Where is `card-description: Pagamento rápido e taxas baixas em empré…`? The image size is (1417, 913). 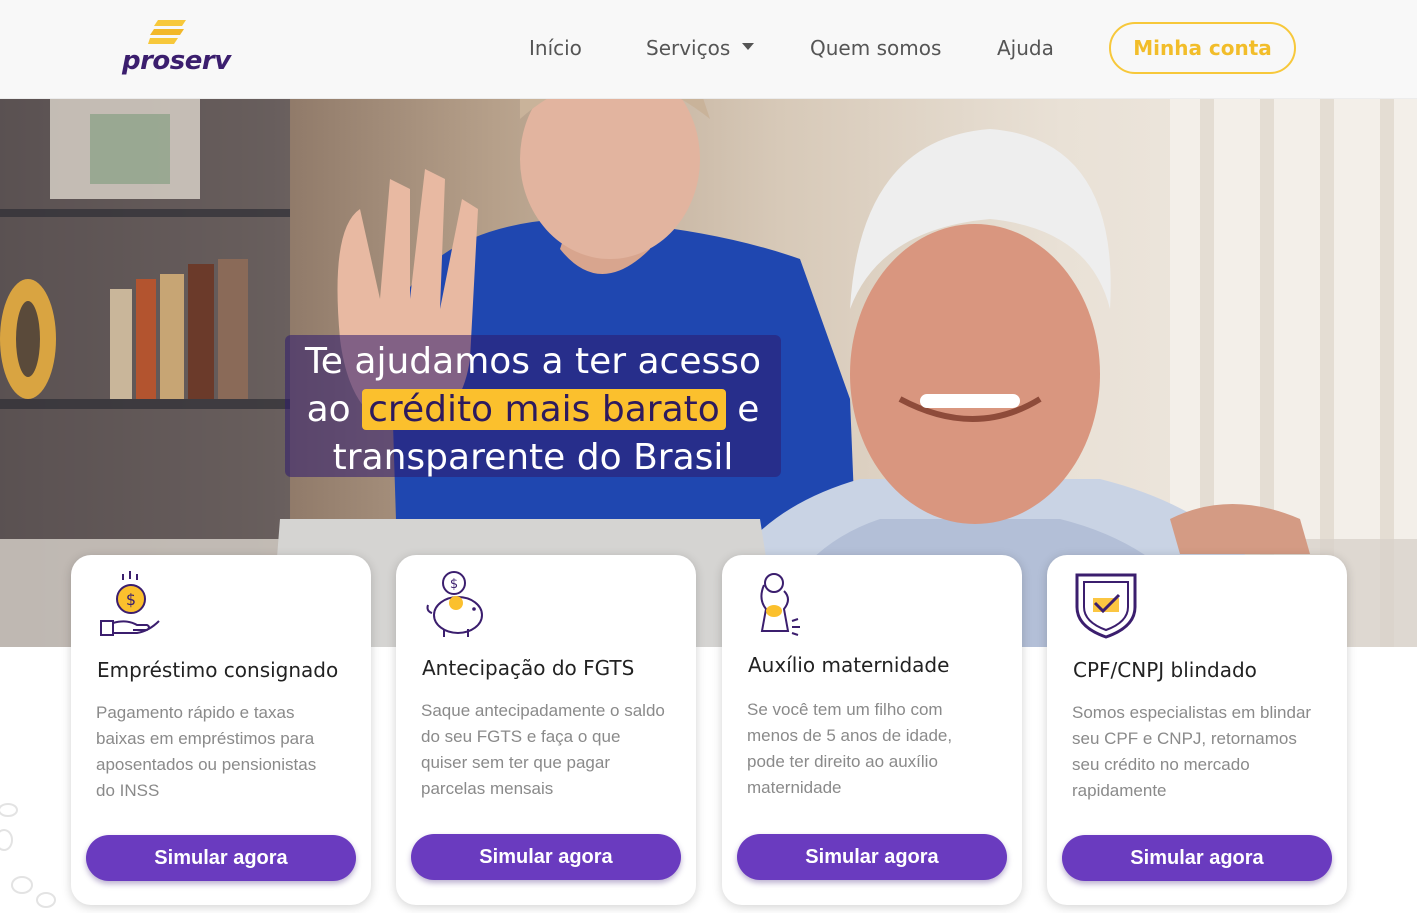 card-description: Pagamento rápido e taxas baixas em empré… is located at coordinates (226, 752).